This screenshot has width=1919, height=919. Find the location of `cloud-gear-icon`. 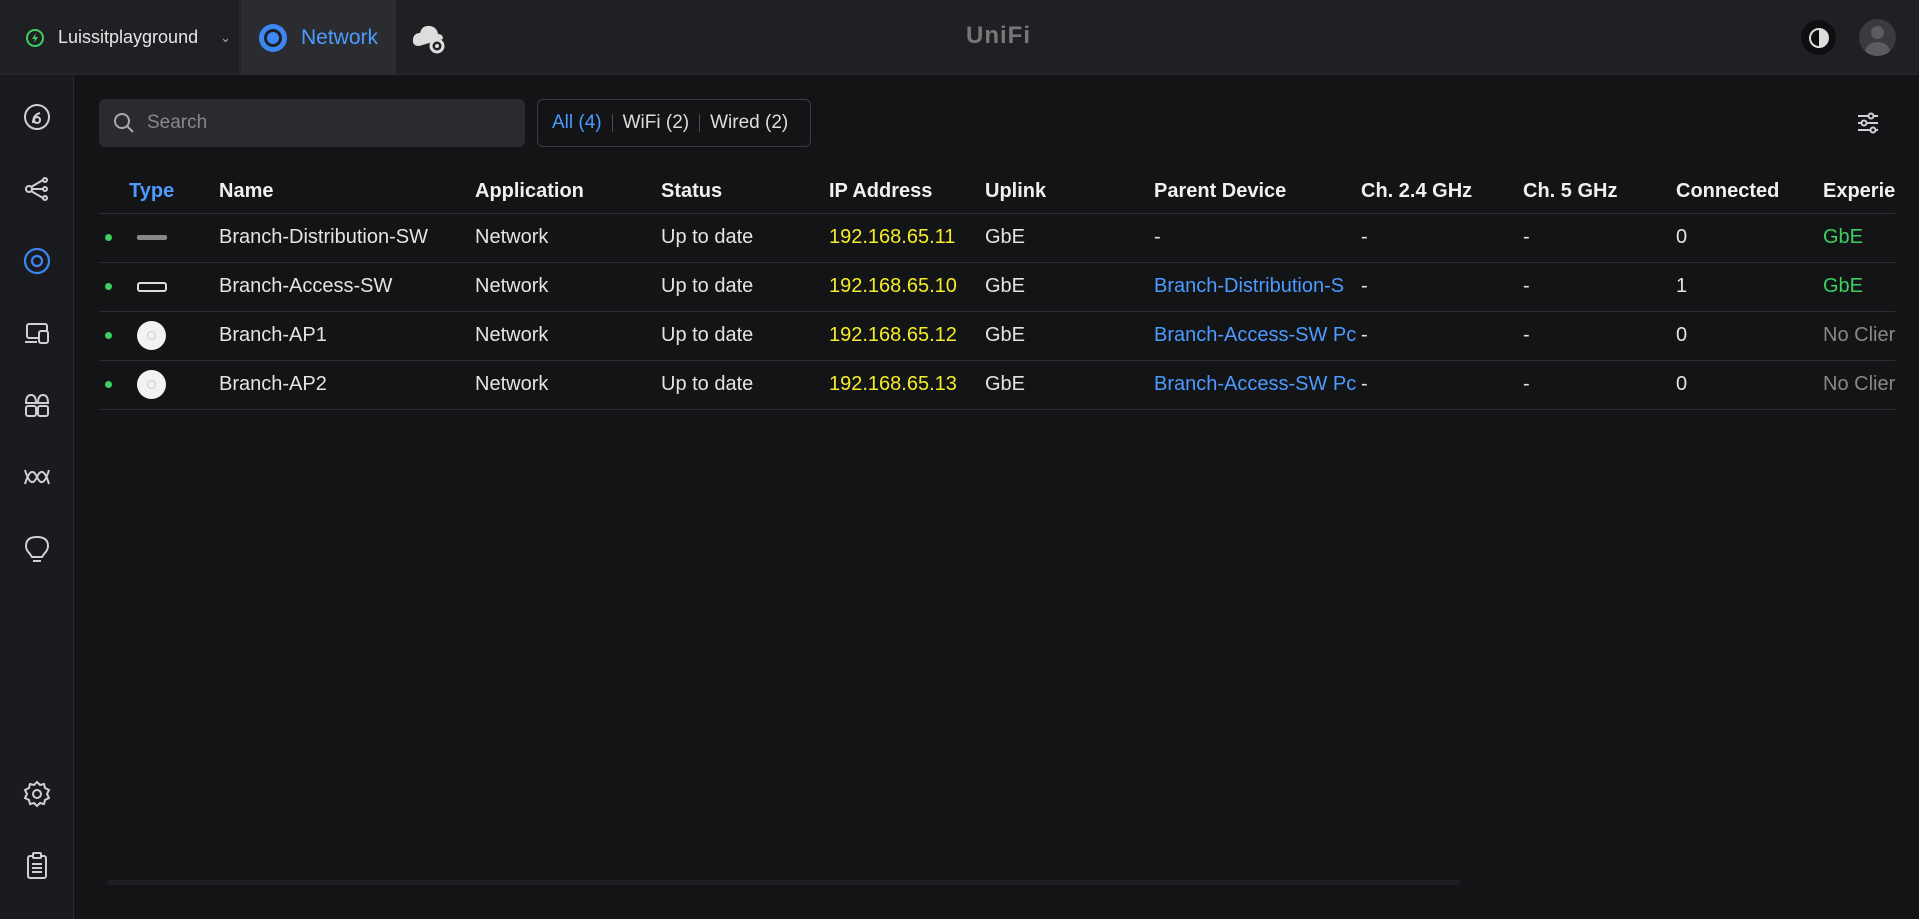

cloud-gear-icon is located at coordinates (430, 38).